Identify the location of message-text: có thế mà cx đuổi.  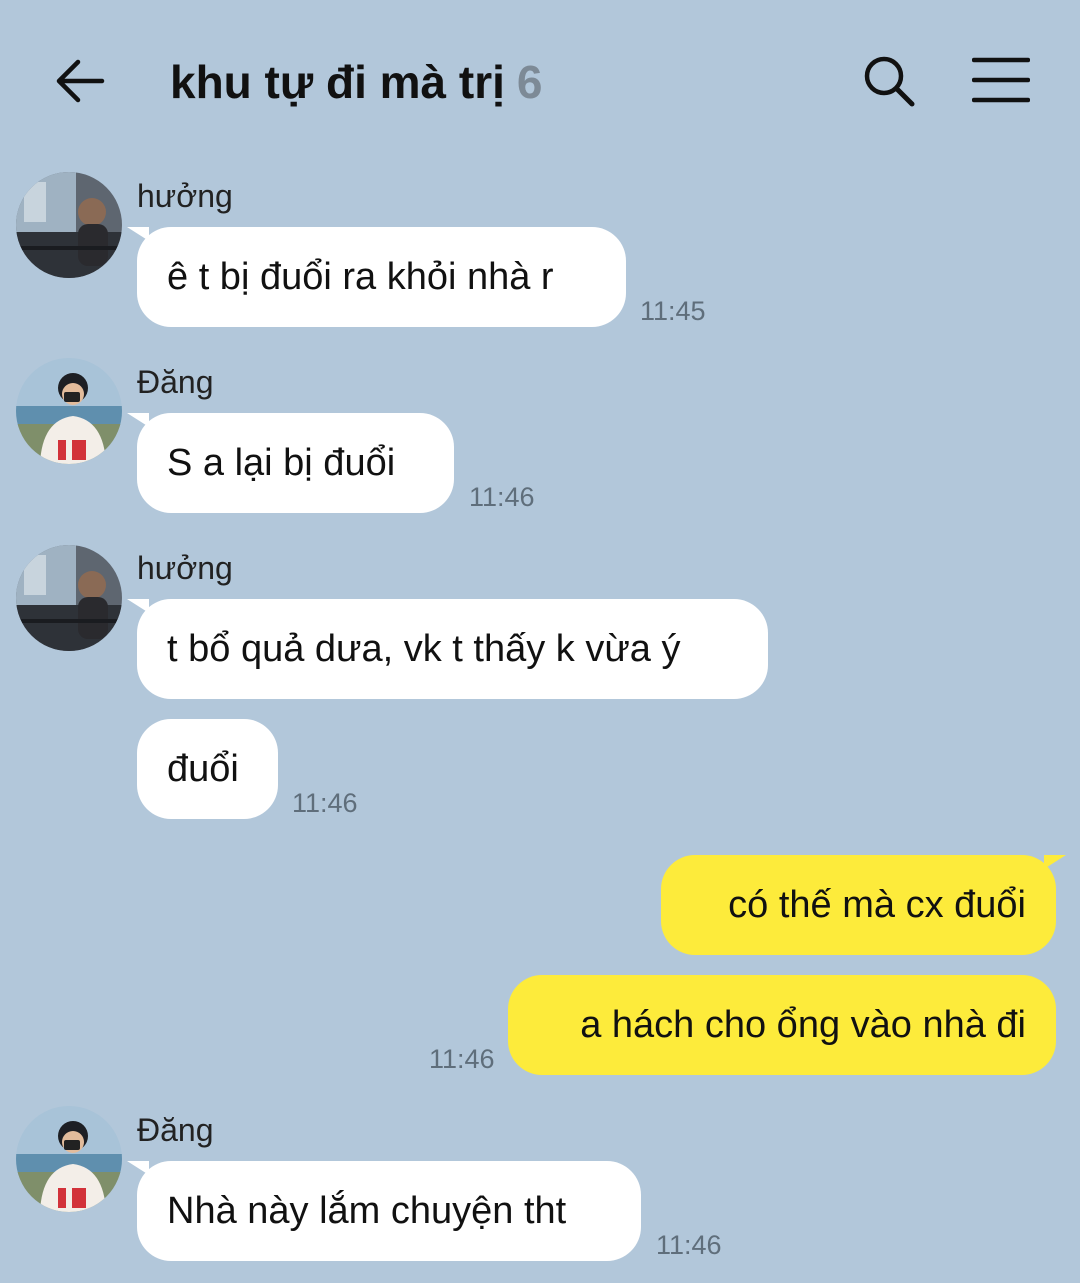
(877, 905).